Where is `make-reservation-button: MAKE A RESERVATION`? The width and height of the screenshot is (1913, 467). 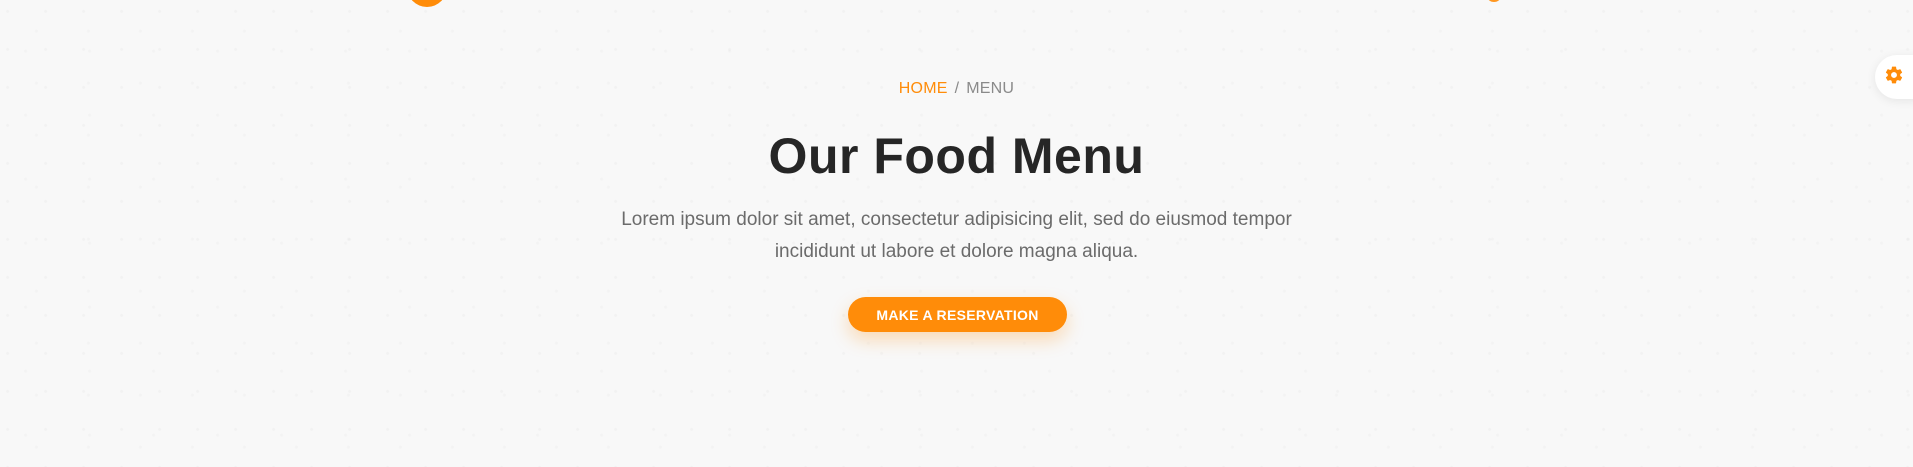 make-reservation-button: MAKE A RESERVATION is located at coordinates (957, 314).